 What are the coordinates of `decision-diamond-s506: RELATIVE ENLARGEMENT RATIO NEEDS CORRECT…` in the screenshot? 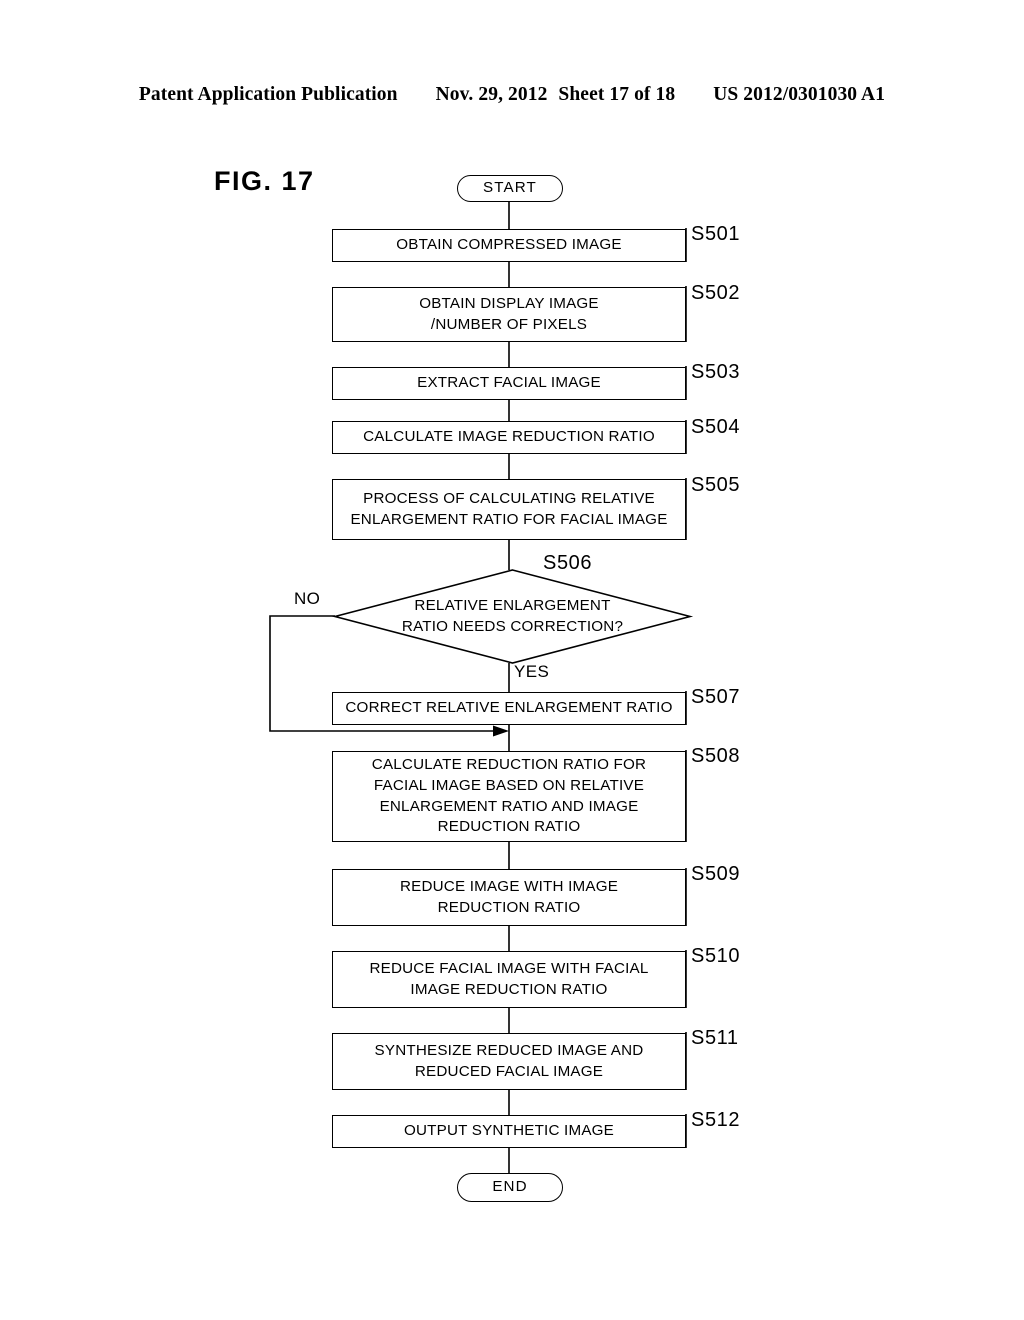 It's located at (512, 616).